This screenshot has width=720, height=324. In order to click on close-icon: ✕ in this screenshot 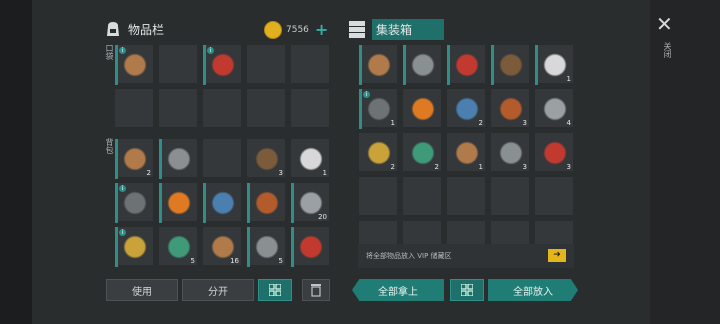, I will do `click(664, 24)`.